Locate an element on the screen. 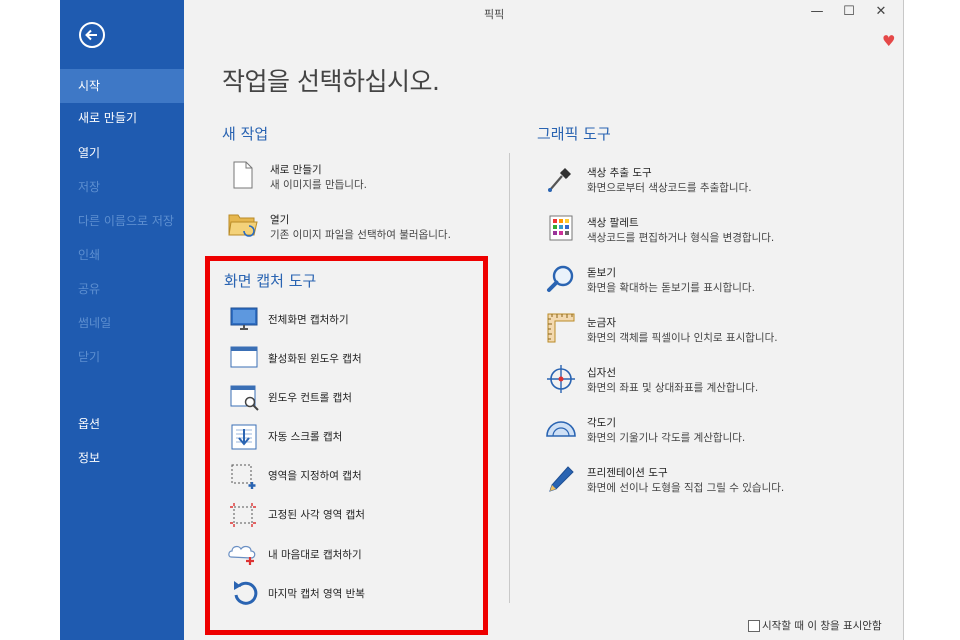 This screenshot has height=640, width=960. color-palette-icon is located at coordinates (561, 228).